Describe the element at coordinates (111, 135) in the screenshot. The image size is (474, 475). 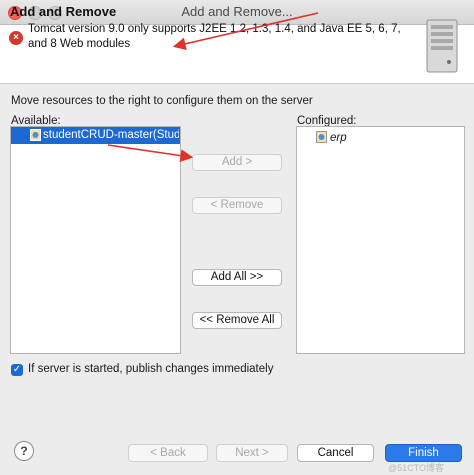
I see `list-item-label: studentCRUD-master(Stude` at that location.